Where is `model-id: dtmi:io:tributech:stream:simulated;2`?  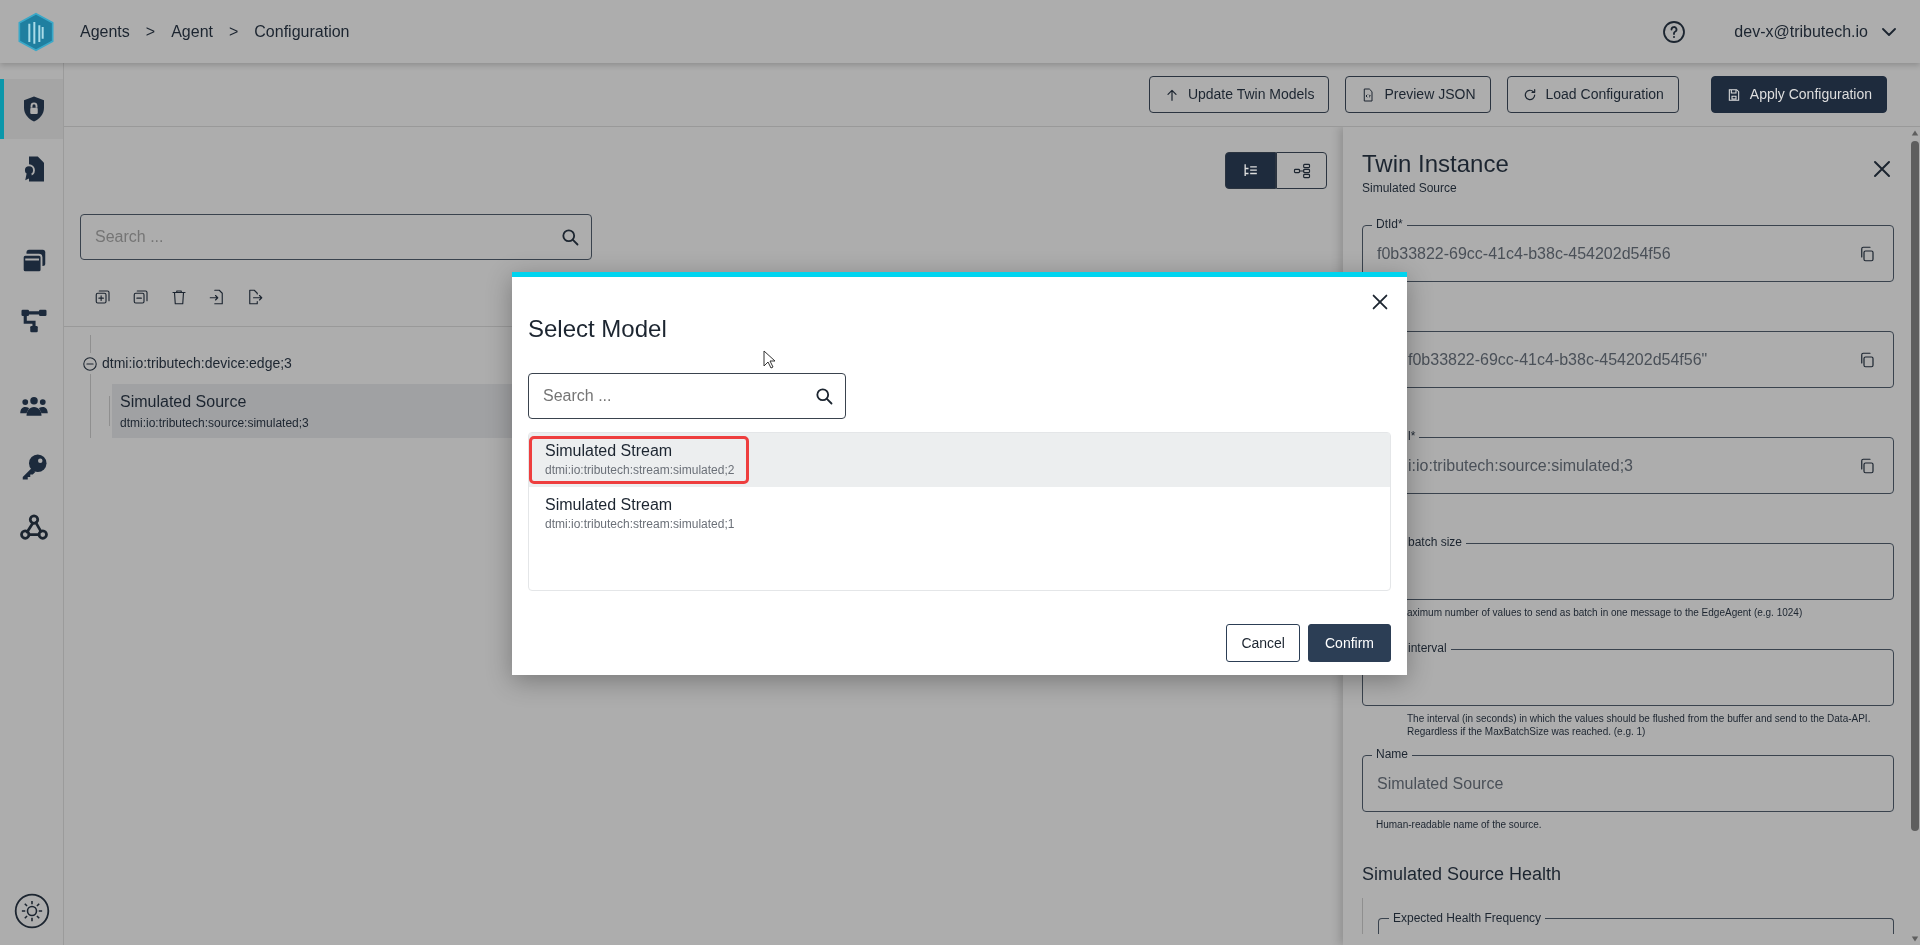
model-id: dtmi:io:tributech:stream:simulated;2 is located at coordinates (640, 470).